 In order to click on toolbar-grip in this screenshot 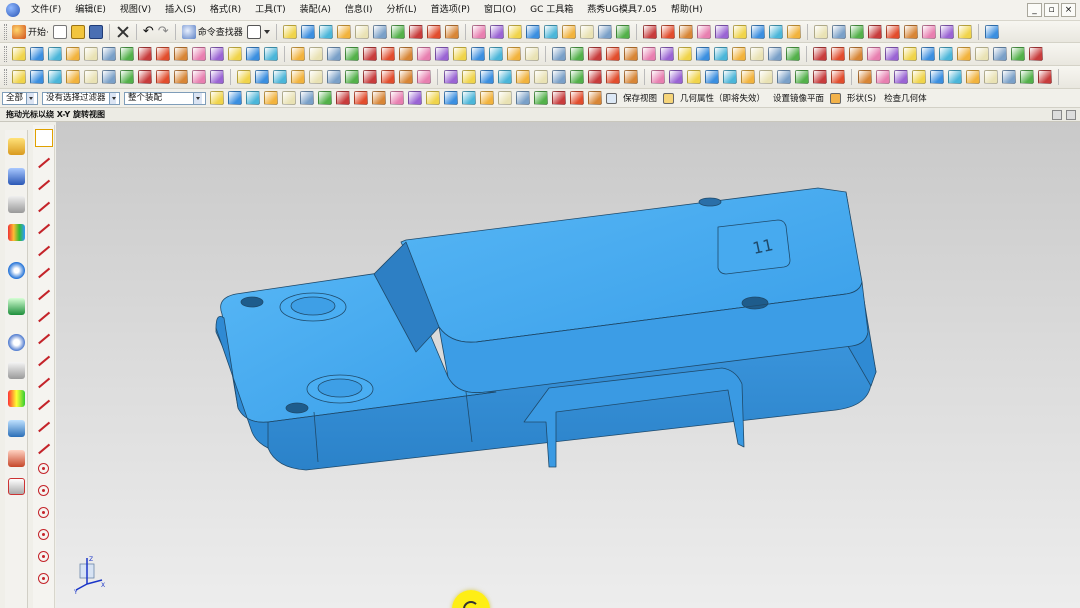, I will do `click(5, 31)`.